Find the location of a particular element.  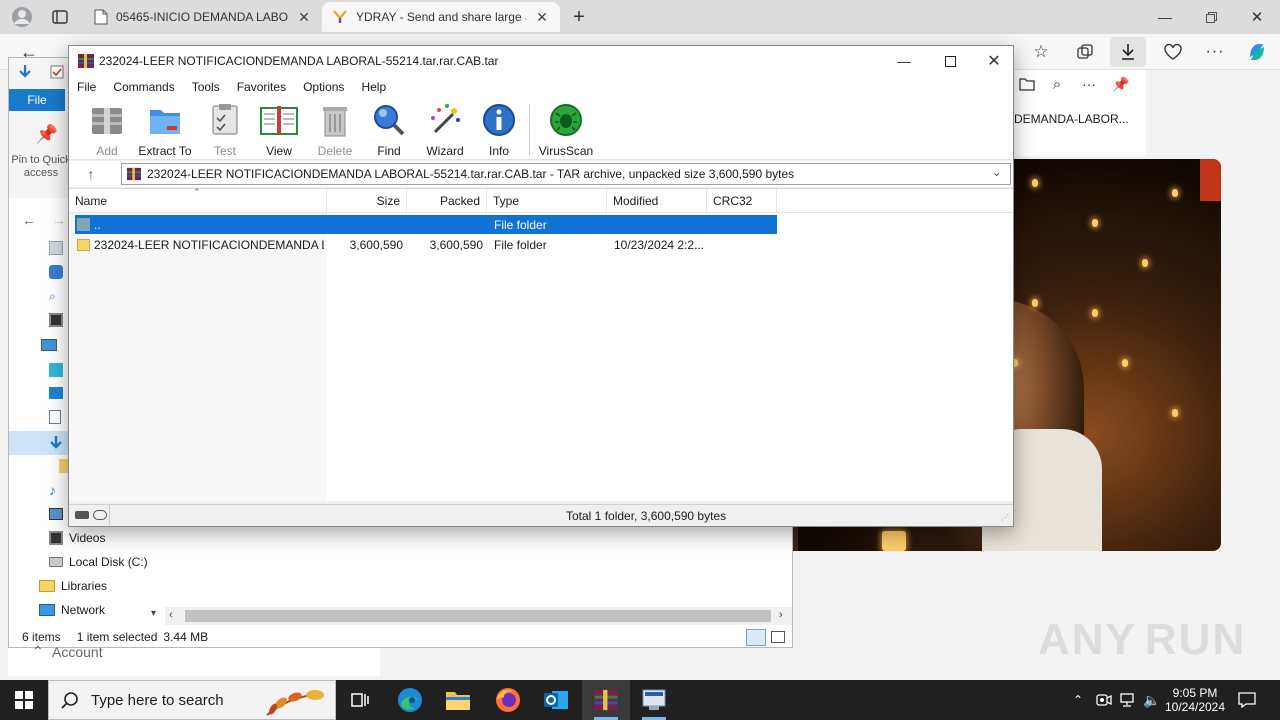

restore-icon is located at coordinates (1211, 17).